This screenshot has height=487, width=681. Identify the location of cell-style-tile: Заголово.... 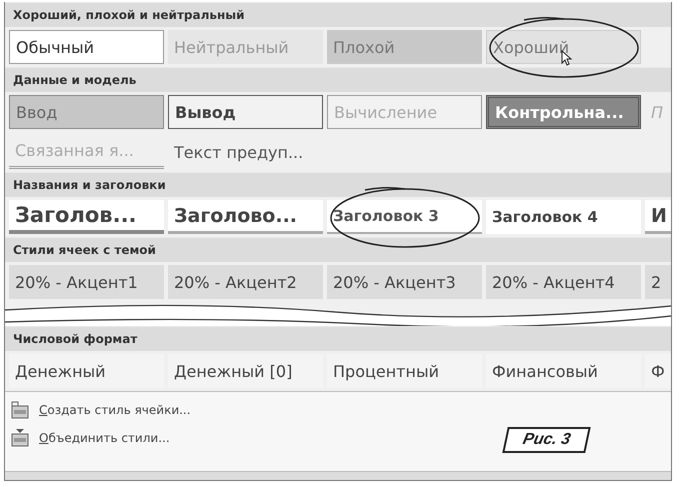
(245, 217).